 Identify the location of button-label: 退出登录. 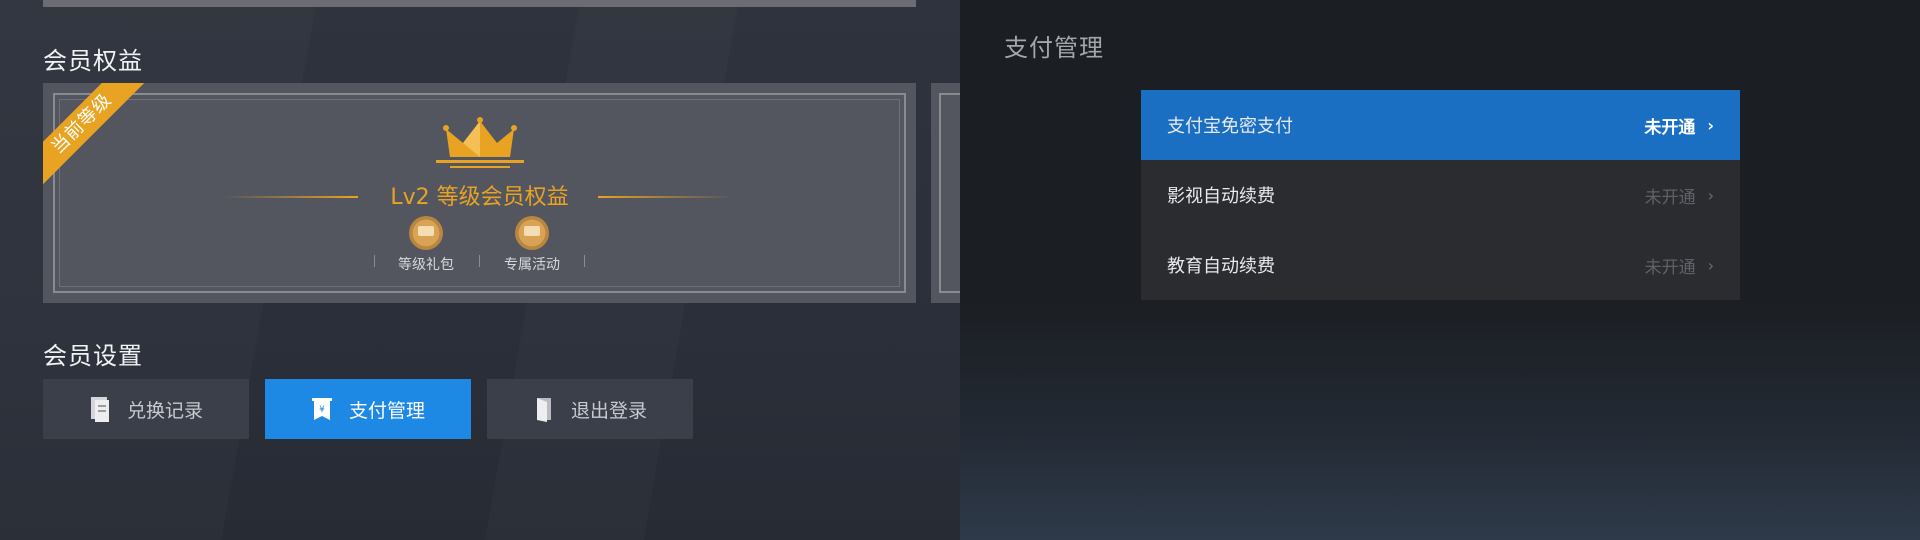
(608, 410).